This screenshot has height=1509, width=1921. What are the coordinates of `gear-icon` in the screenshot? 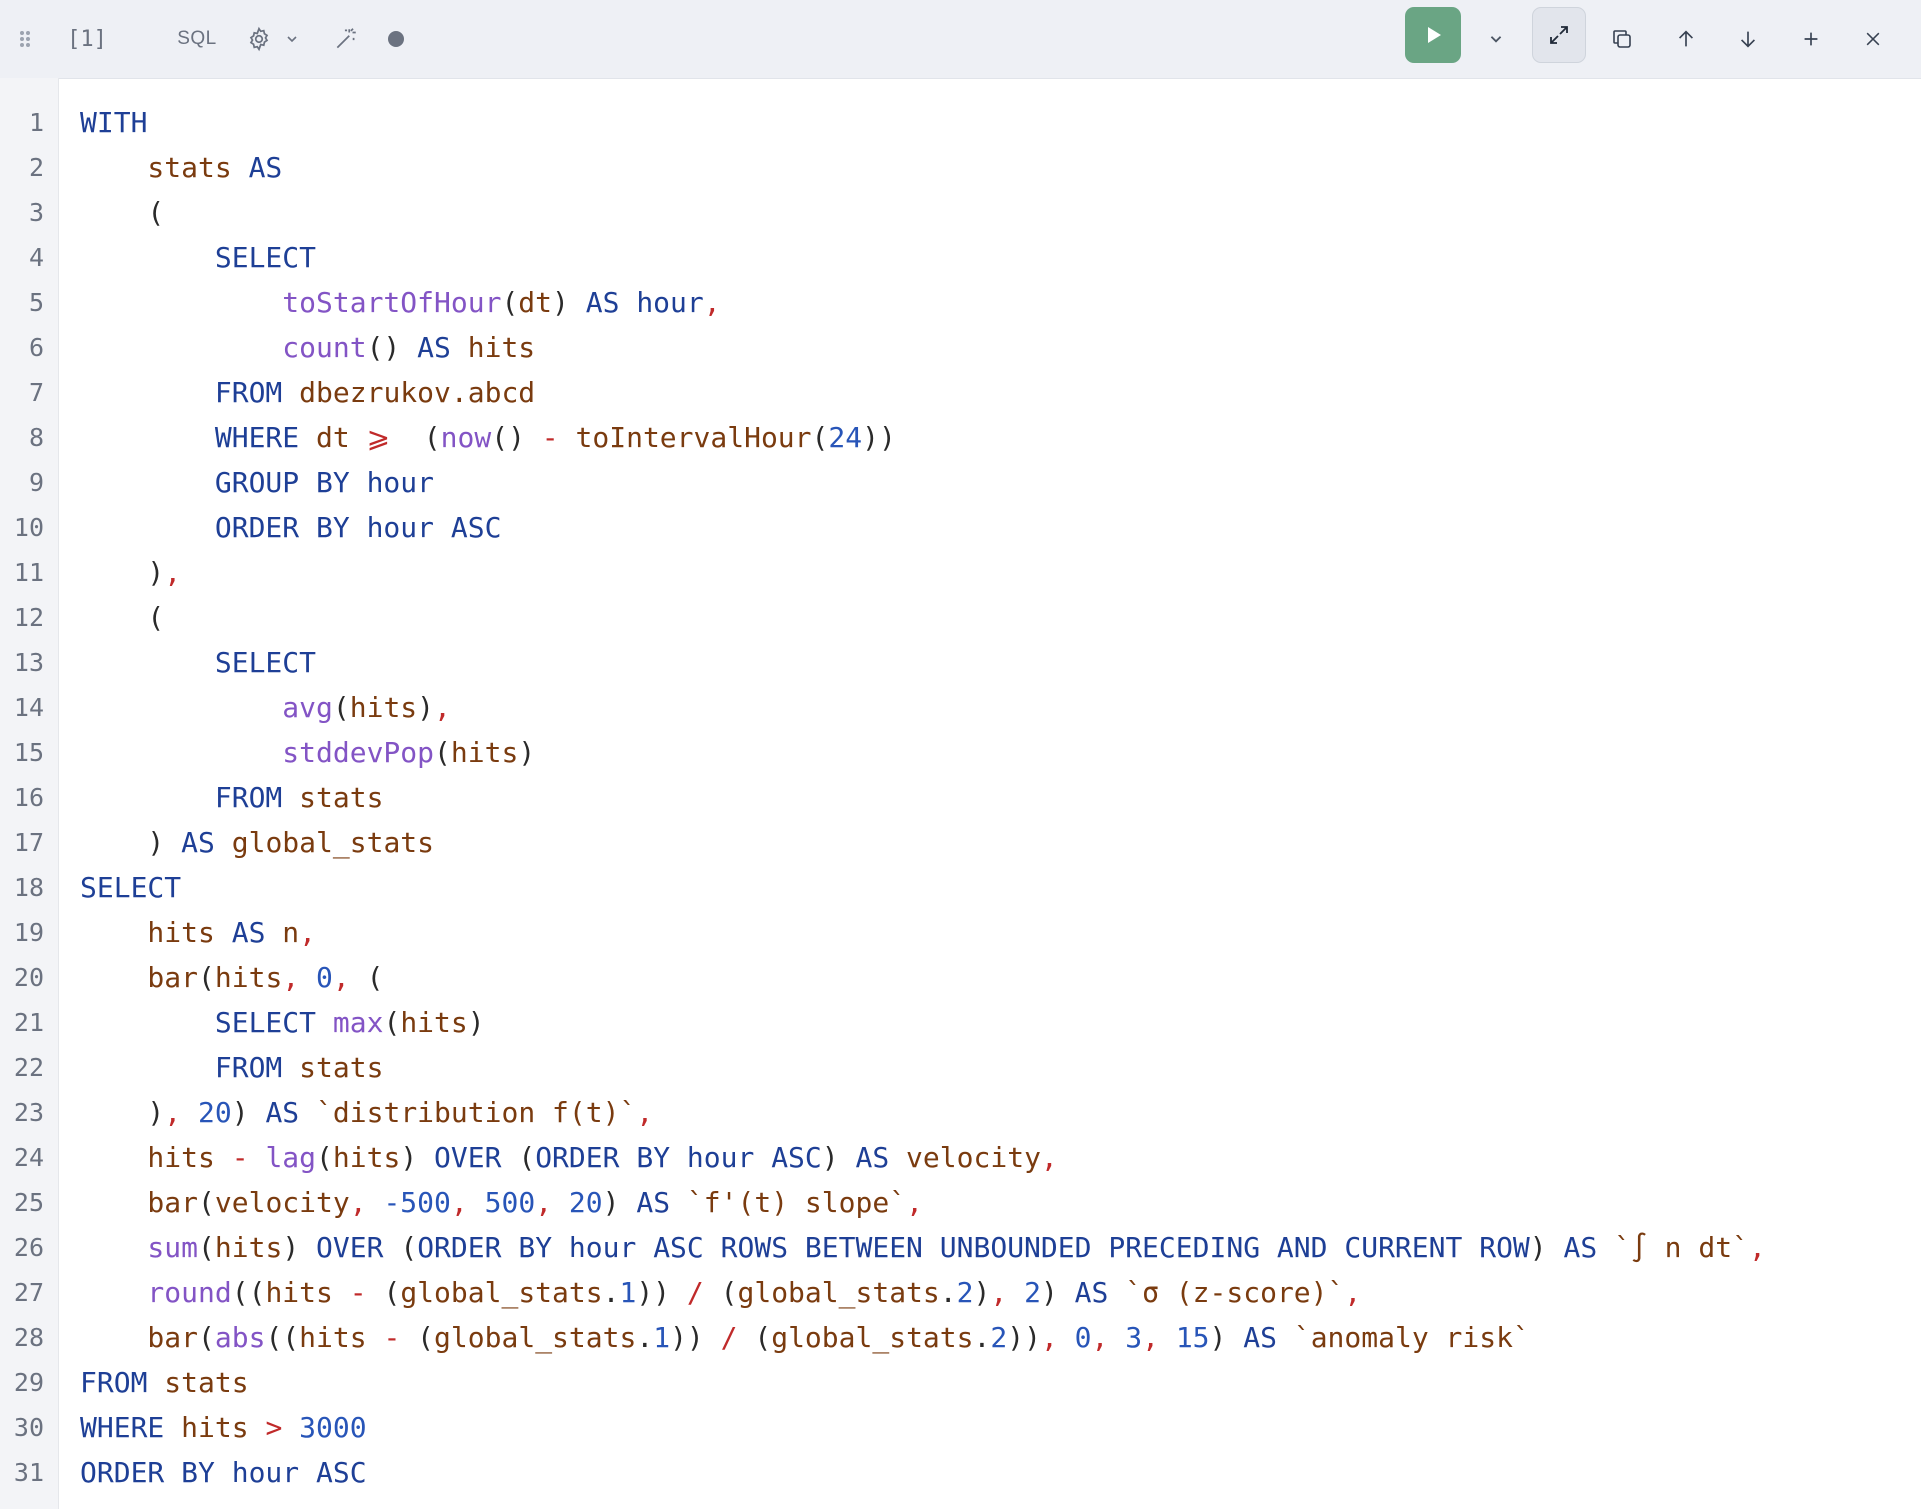 It's located at (259, 39).